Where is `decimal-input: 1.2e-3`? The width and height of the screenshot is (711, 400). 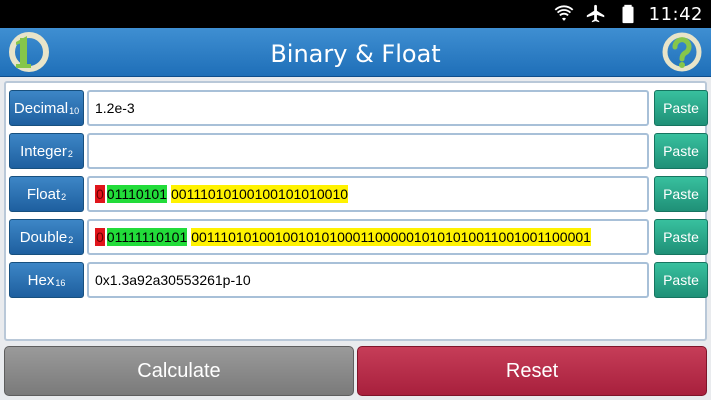
decimal-input: 1.2e-3 is located at coordinates (368, 108).